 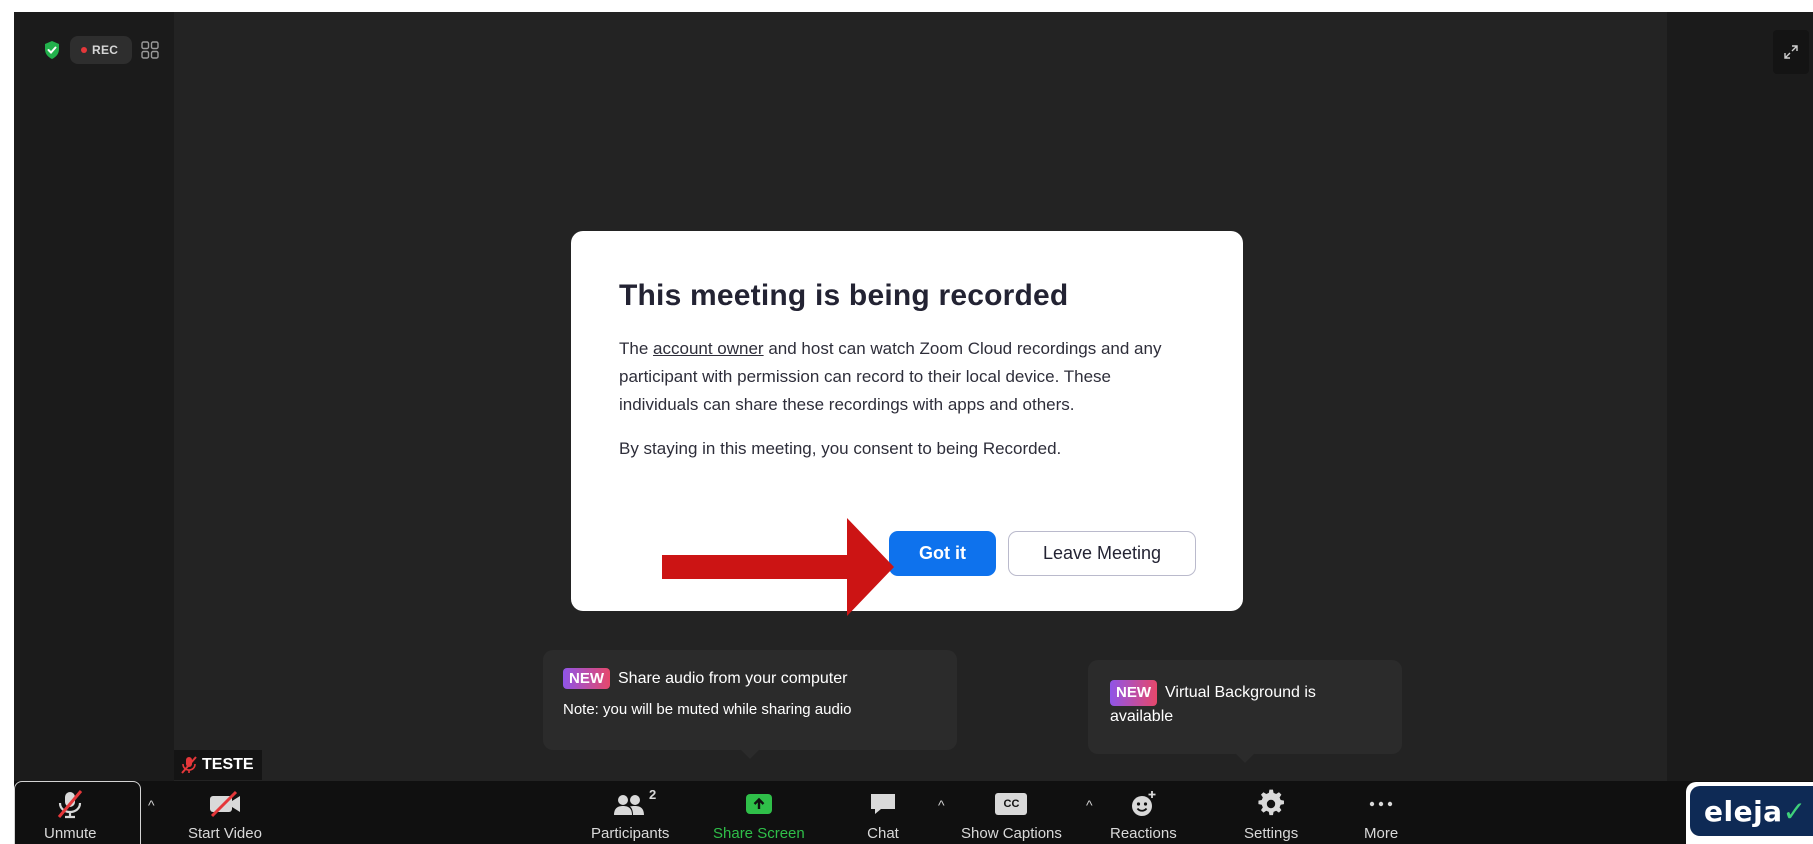 What do you see at coordinates (1794, 811) in the screenshot?
I see `brand-check-icon: ✓` at bounding box center [1794, 811].